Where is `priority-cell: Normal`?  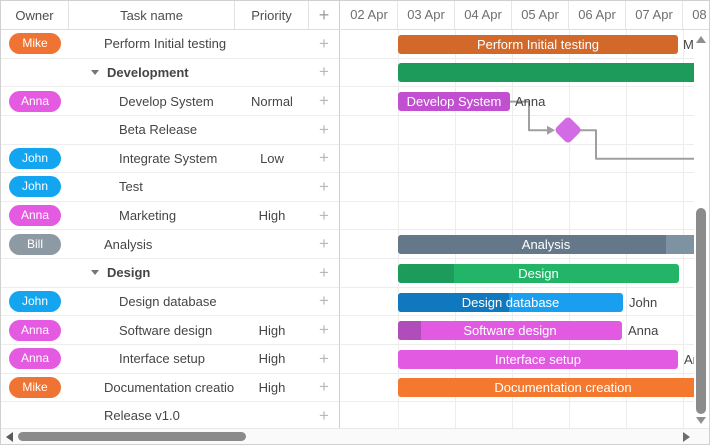
priority-cell: Normal is located at coordinates (272, 101).